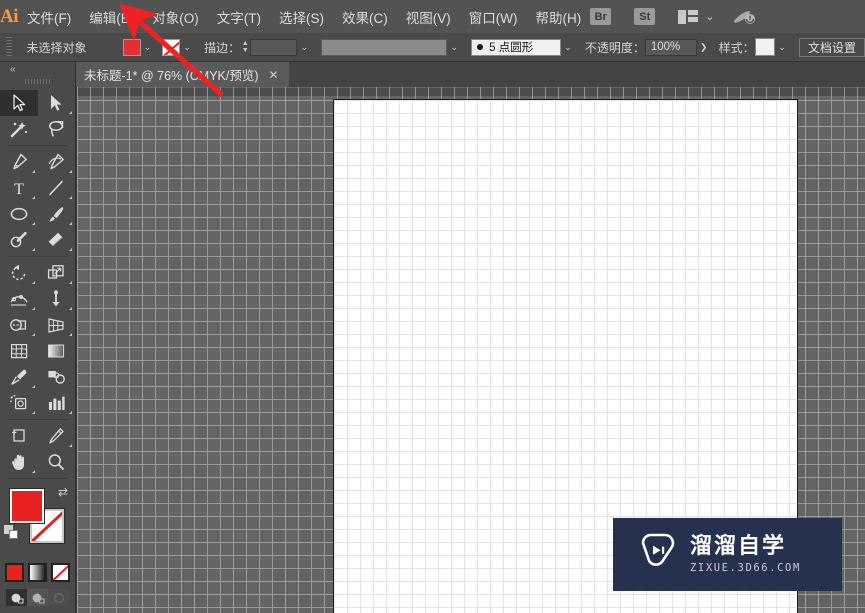  Describe the element at coordinates (57, 325) in the screenshot. I see `perspective-grid-tool` at that location.